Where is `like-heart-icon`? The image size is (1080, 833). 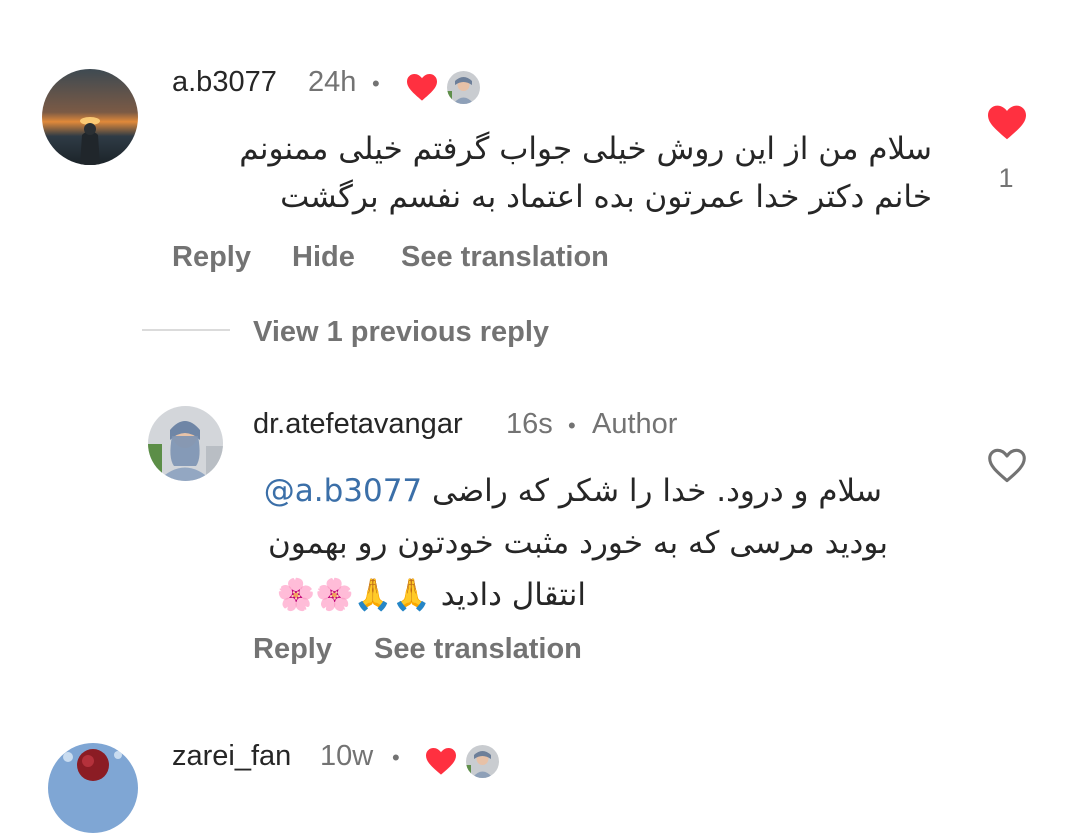 like-heart-icon is located at coordinates (1007, 122).